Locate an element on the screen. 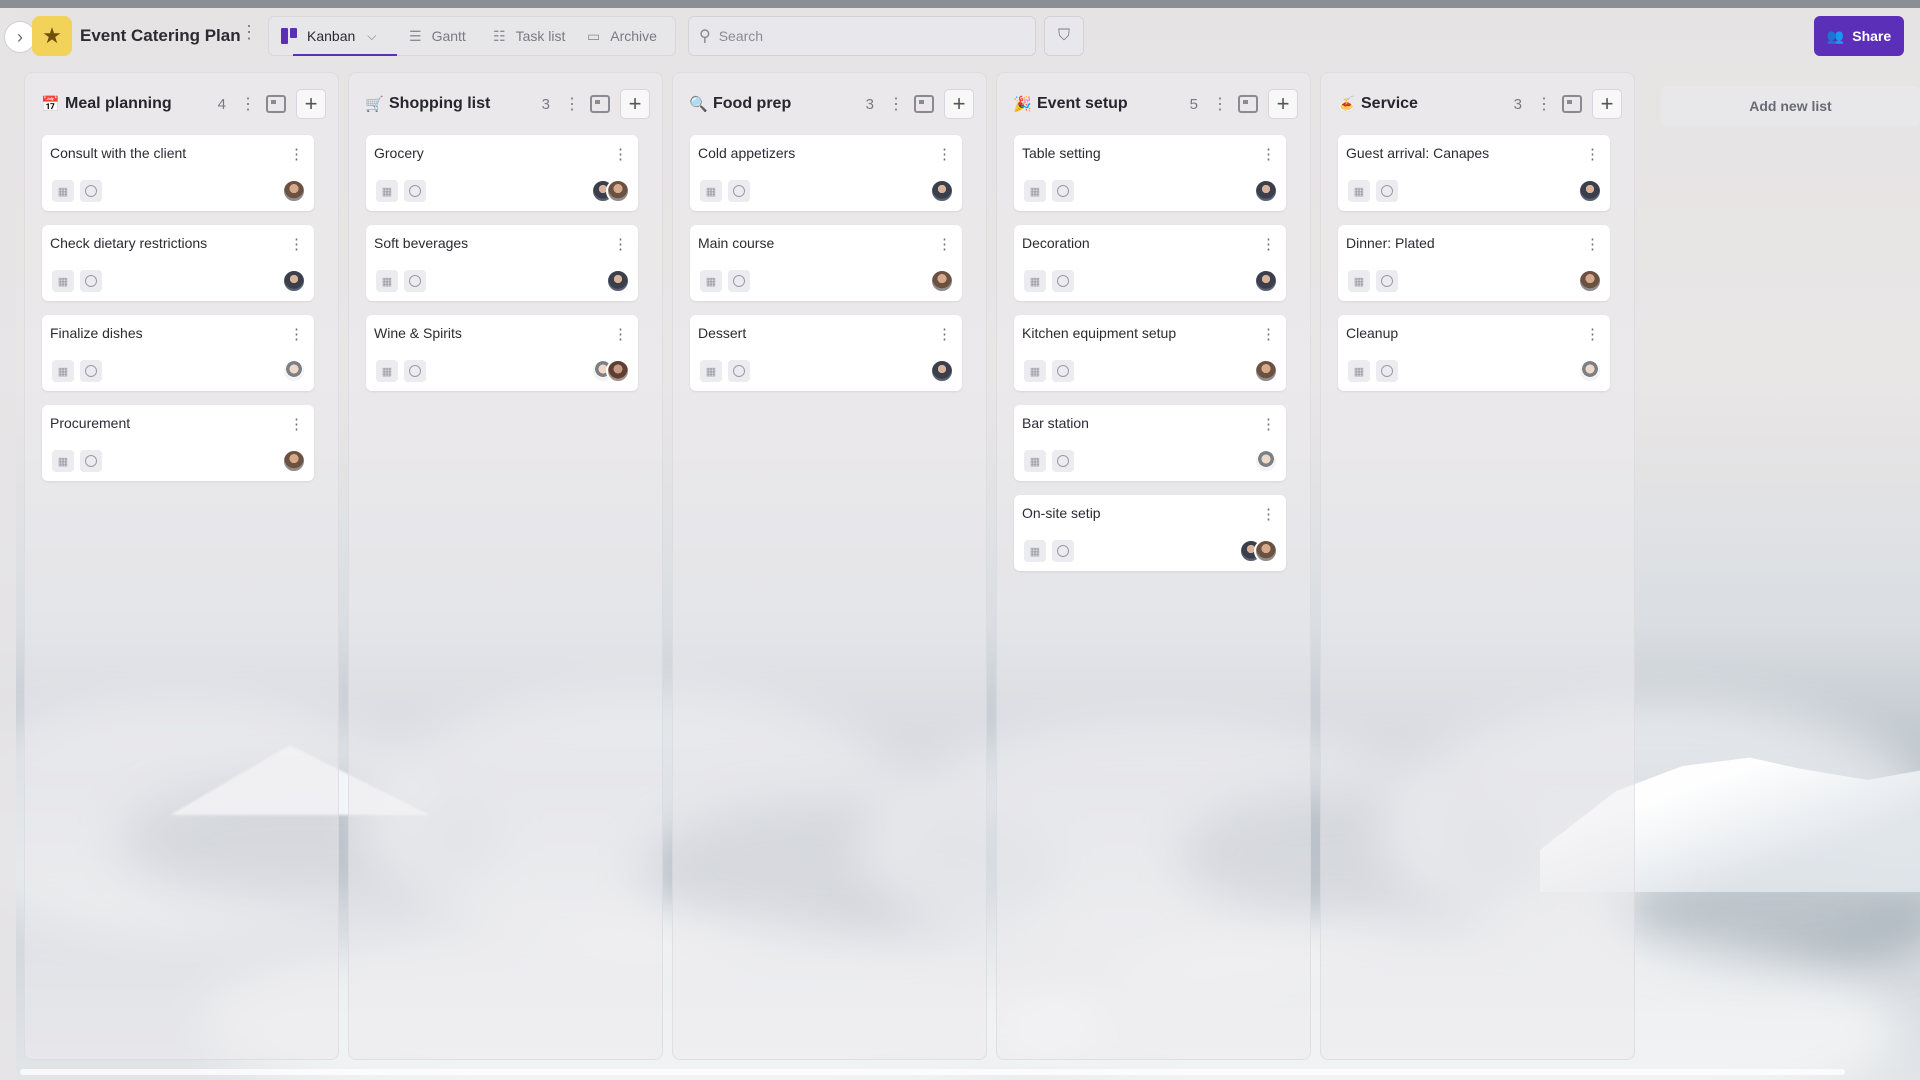  filter-button: ⛉ is located at coordinates (1064, 36).